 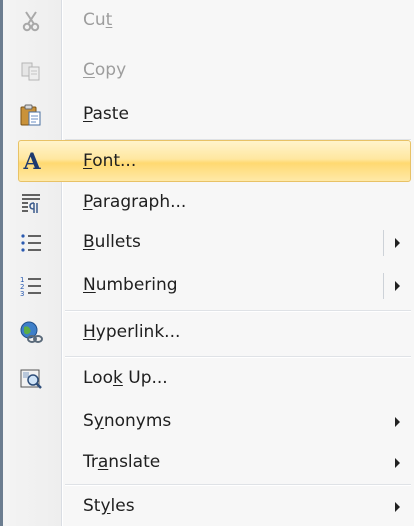 I want to click on research-icon, so click(x=31, y=379).